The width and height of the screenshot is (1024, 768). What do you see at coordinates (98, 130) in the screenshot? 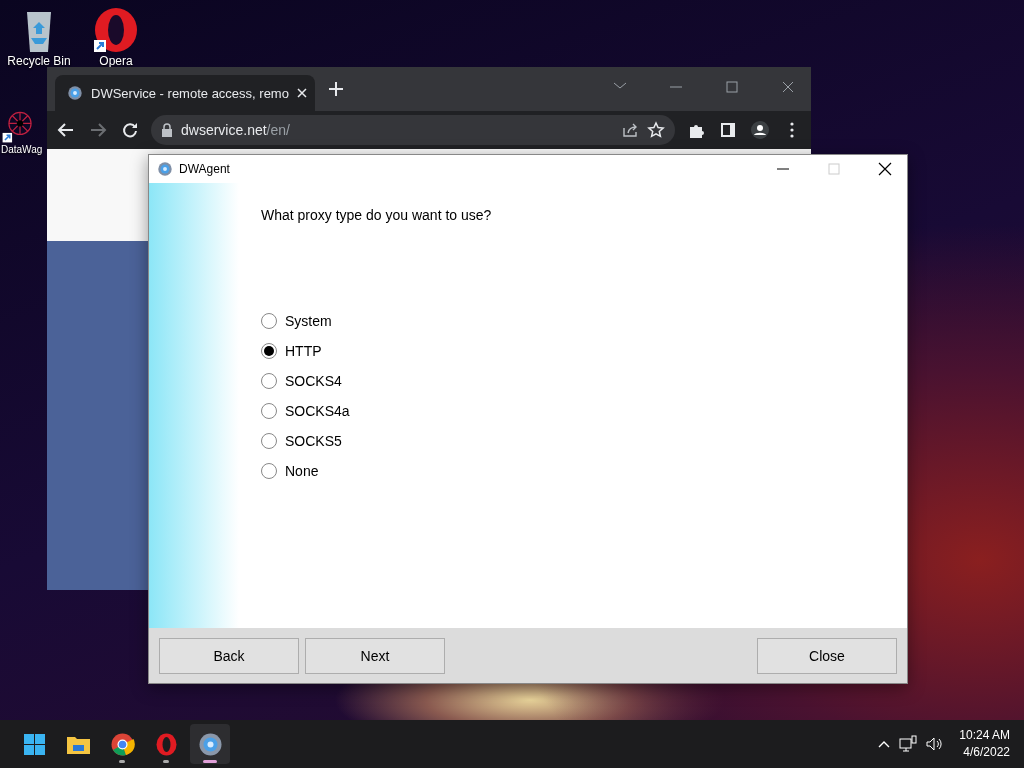
I see `forward-arrow-icon` at bounding box center [98, 130].